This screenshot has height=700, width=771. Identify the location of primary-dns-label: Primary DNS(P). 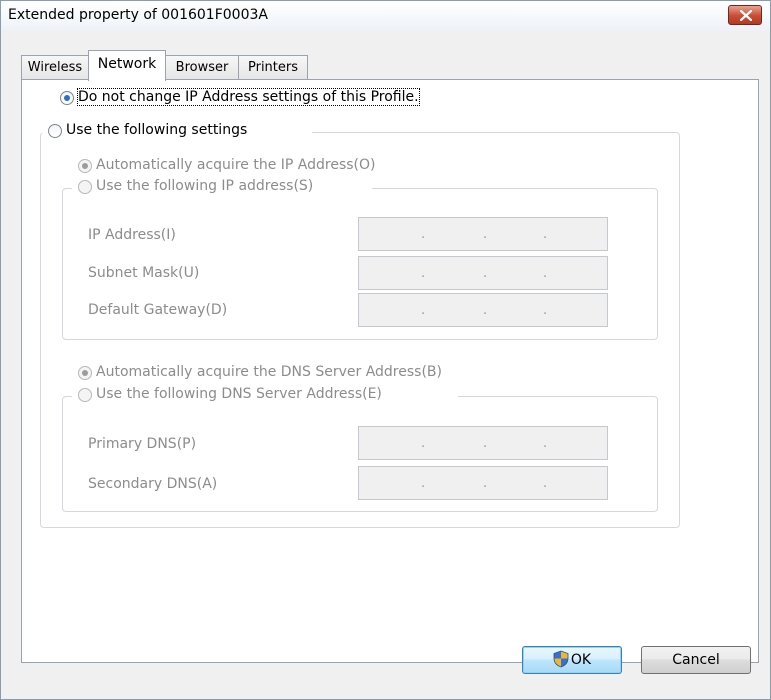
(142, 444).